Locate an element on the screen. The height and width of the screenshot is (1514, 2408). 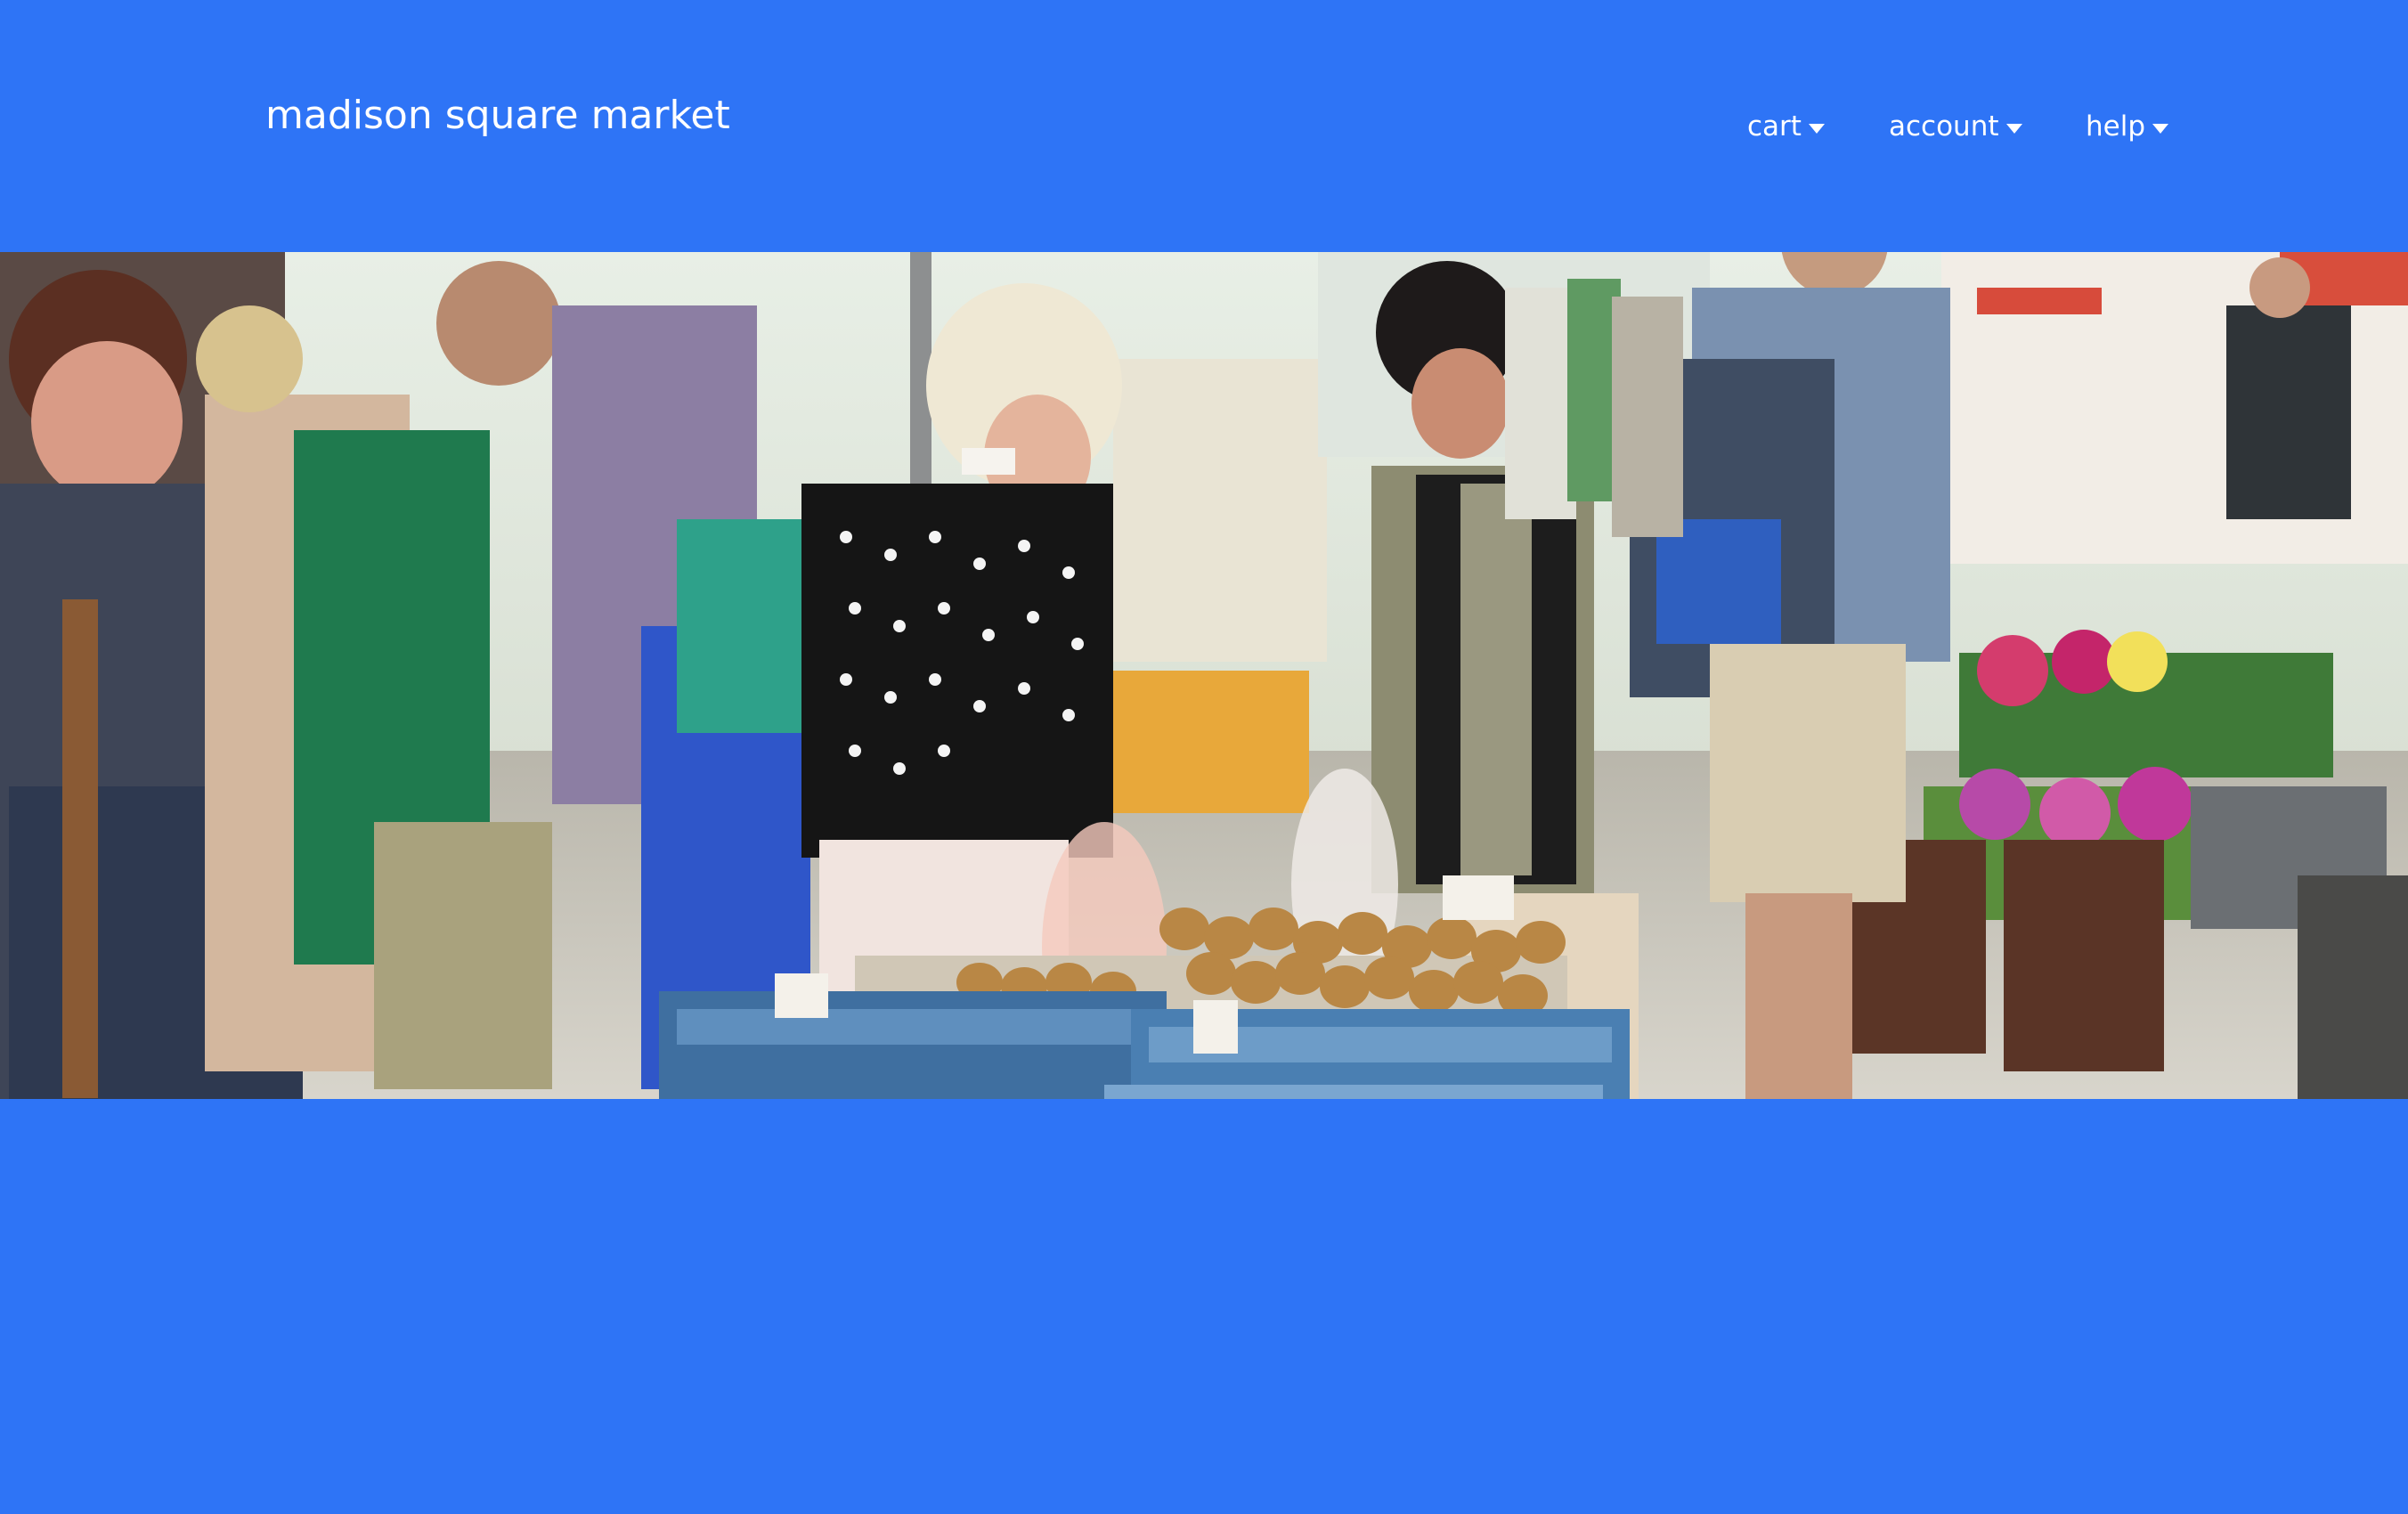
nav-account-dropdown: account is located at coordinates (1956, 126).